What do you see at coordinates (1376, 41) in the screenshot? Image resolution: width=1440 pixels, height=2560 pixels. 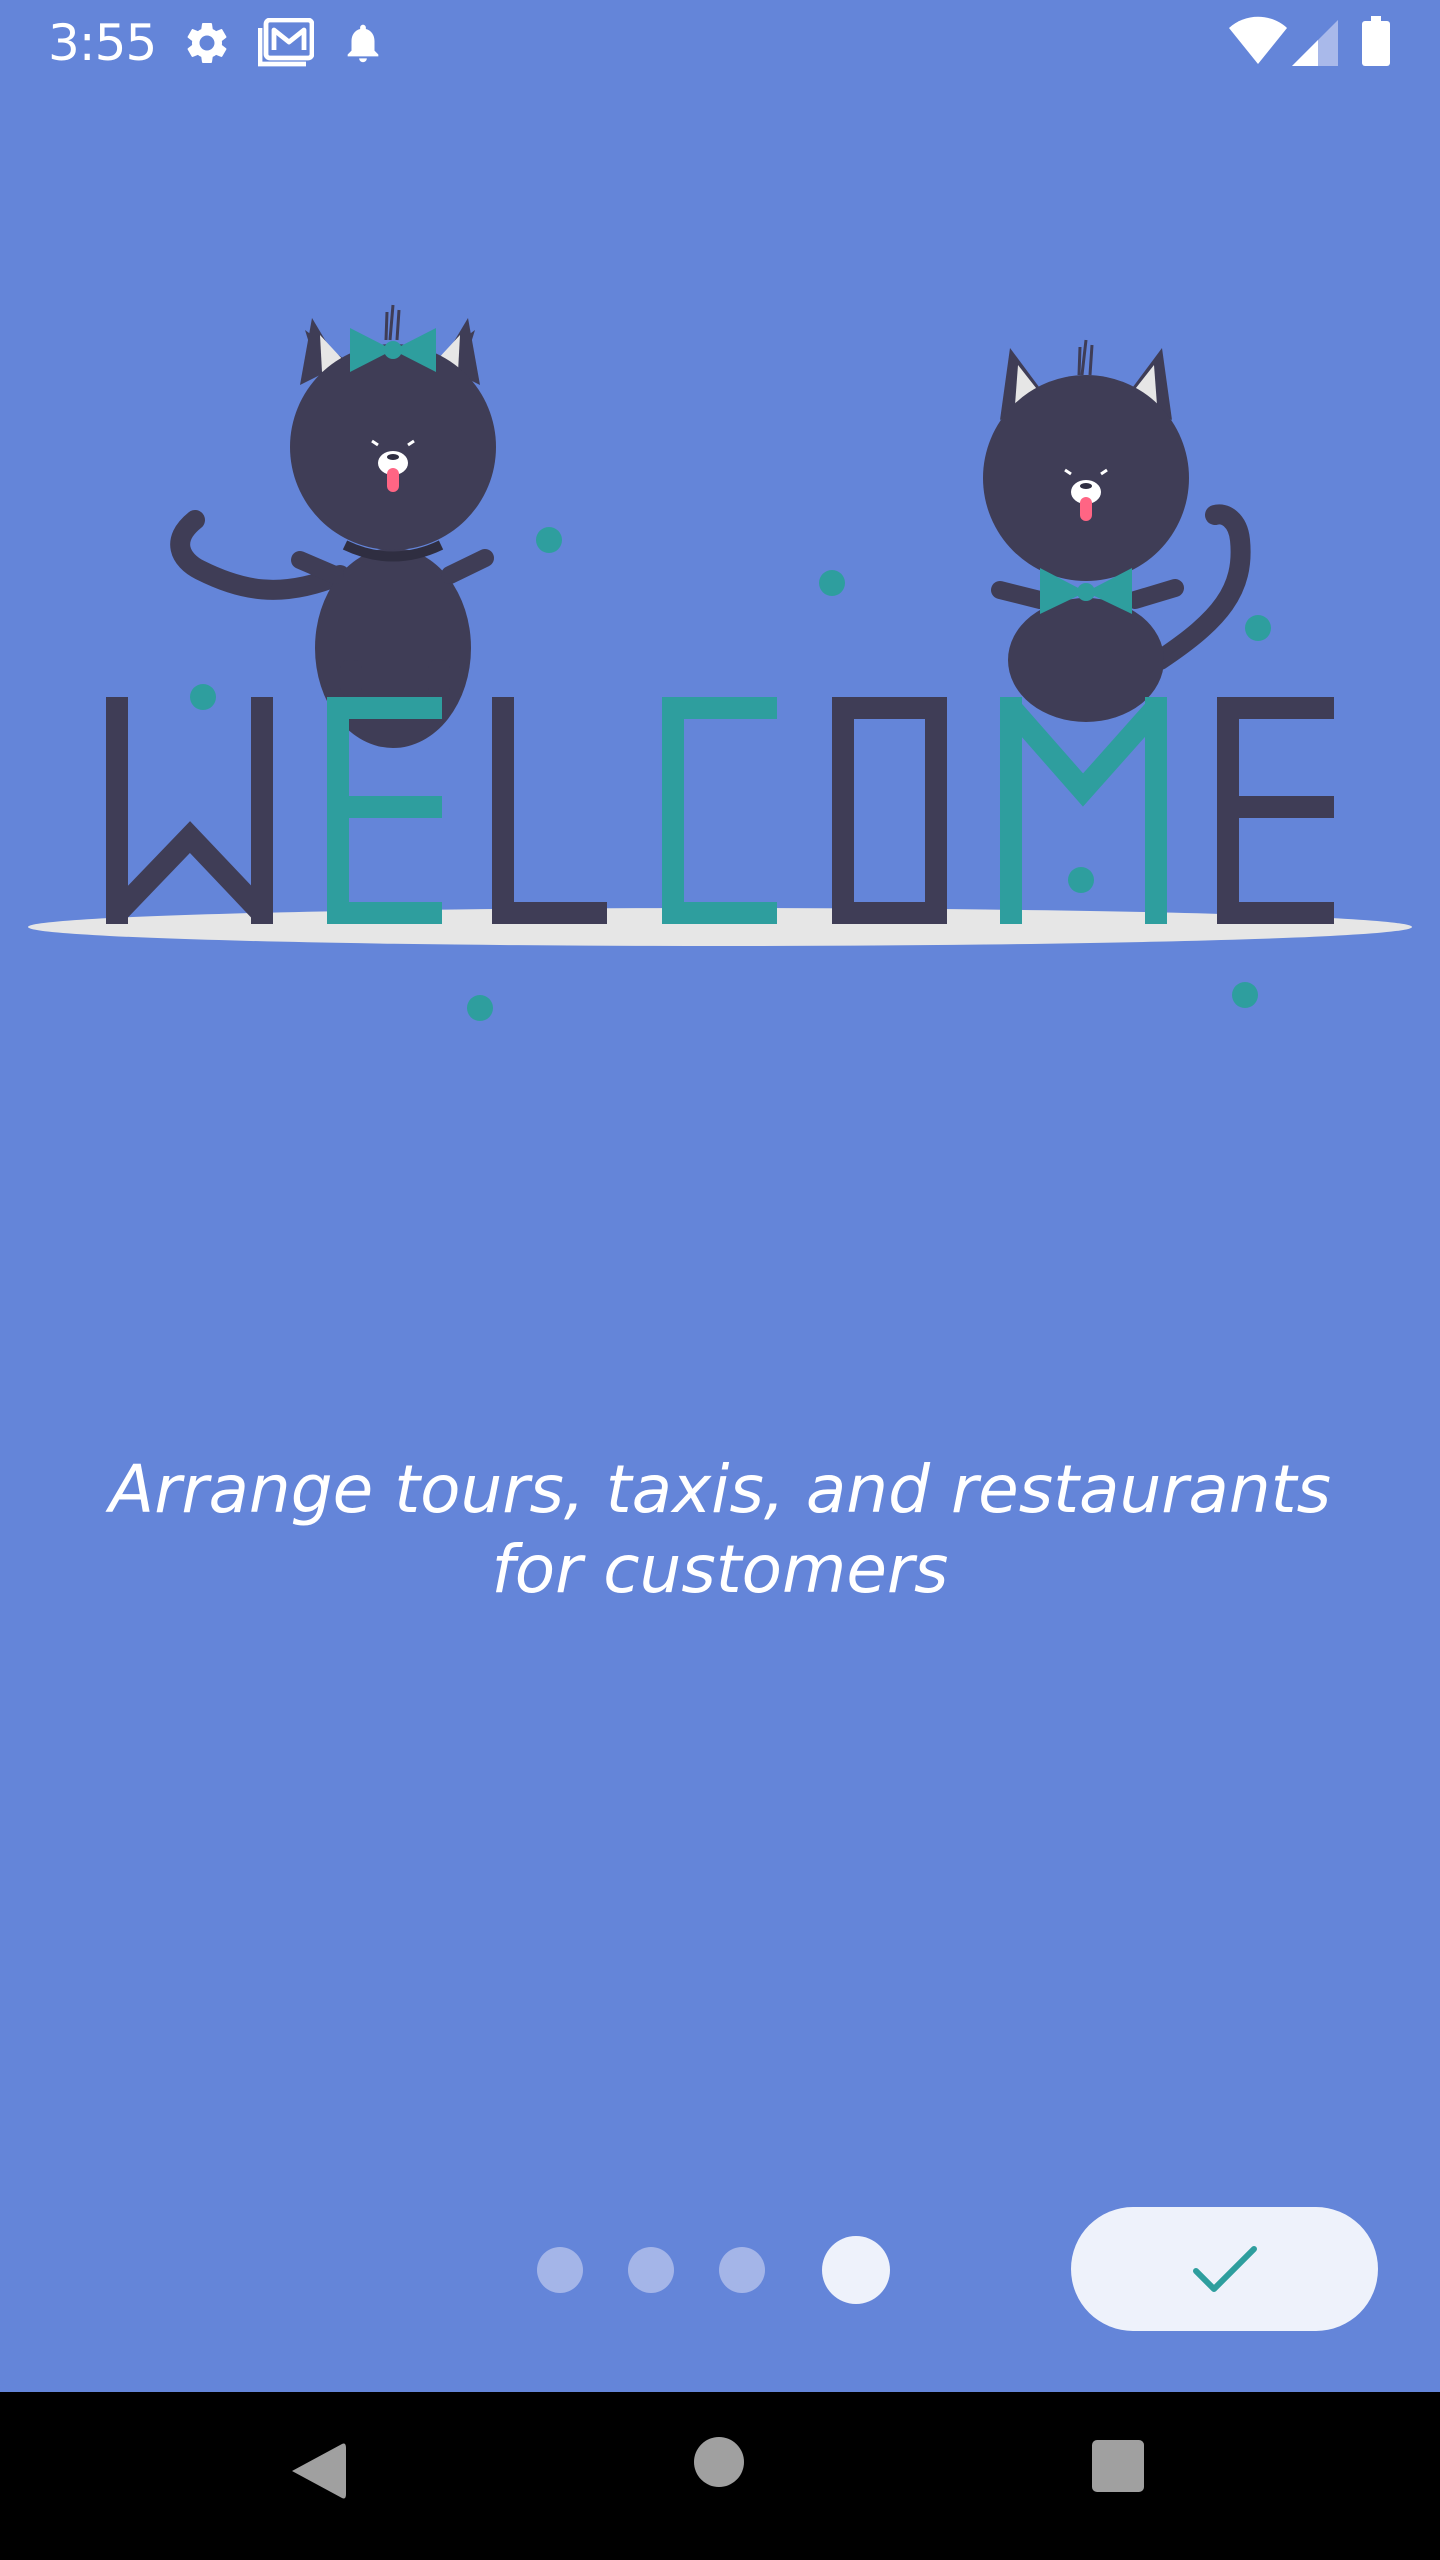 I see `battery-icon` at bounding box center [1376, 41].